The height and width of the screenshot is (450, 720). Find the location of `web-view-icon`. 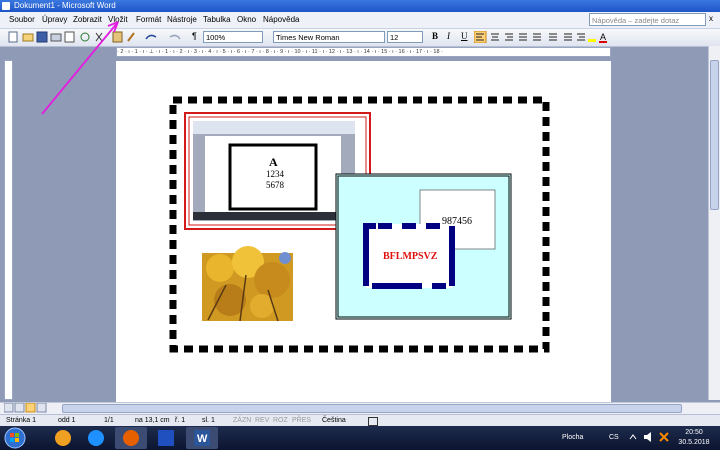

web-view-icon is located at coordinates (19, 408).